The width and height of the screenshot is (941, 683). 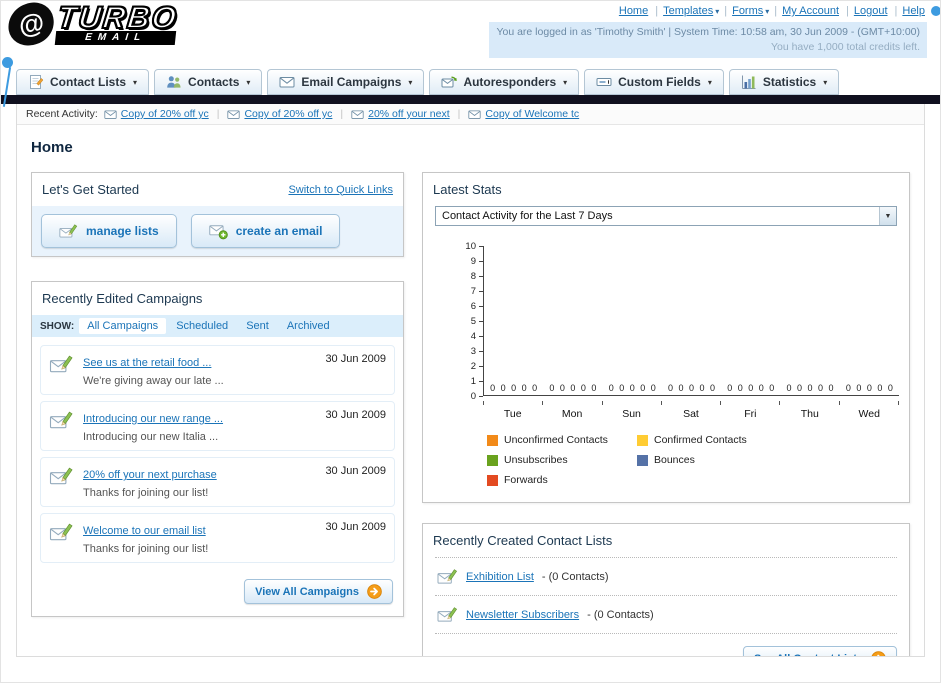 What do you see at coordinates (318, 591) in the screenshot?
I see `view-all-campaigns-button: View All Campaigns` at bounding box center [318, 591].